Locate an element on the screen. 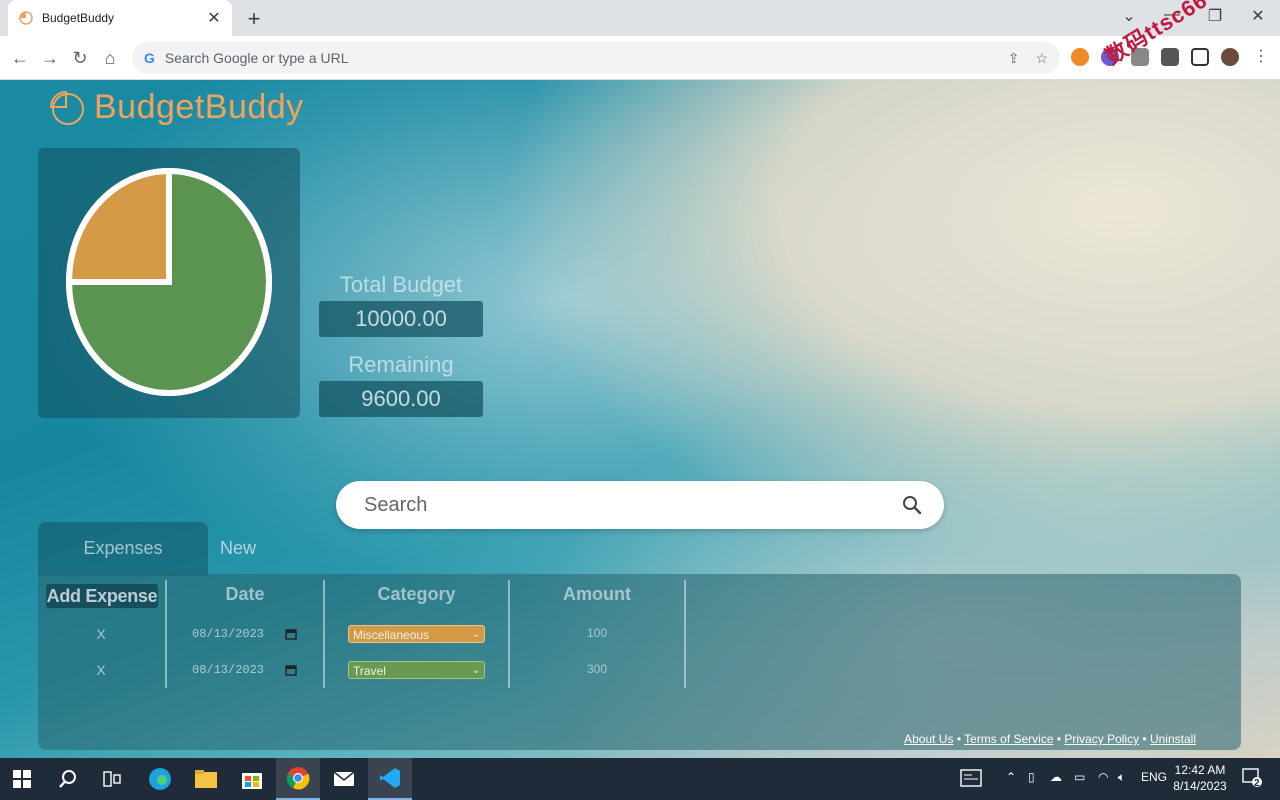 This screenshot has width=1280, height=800. search-taskbar-icon is located at coordinates (68, 779).